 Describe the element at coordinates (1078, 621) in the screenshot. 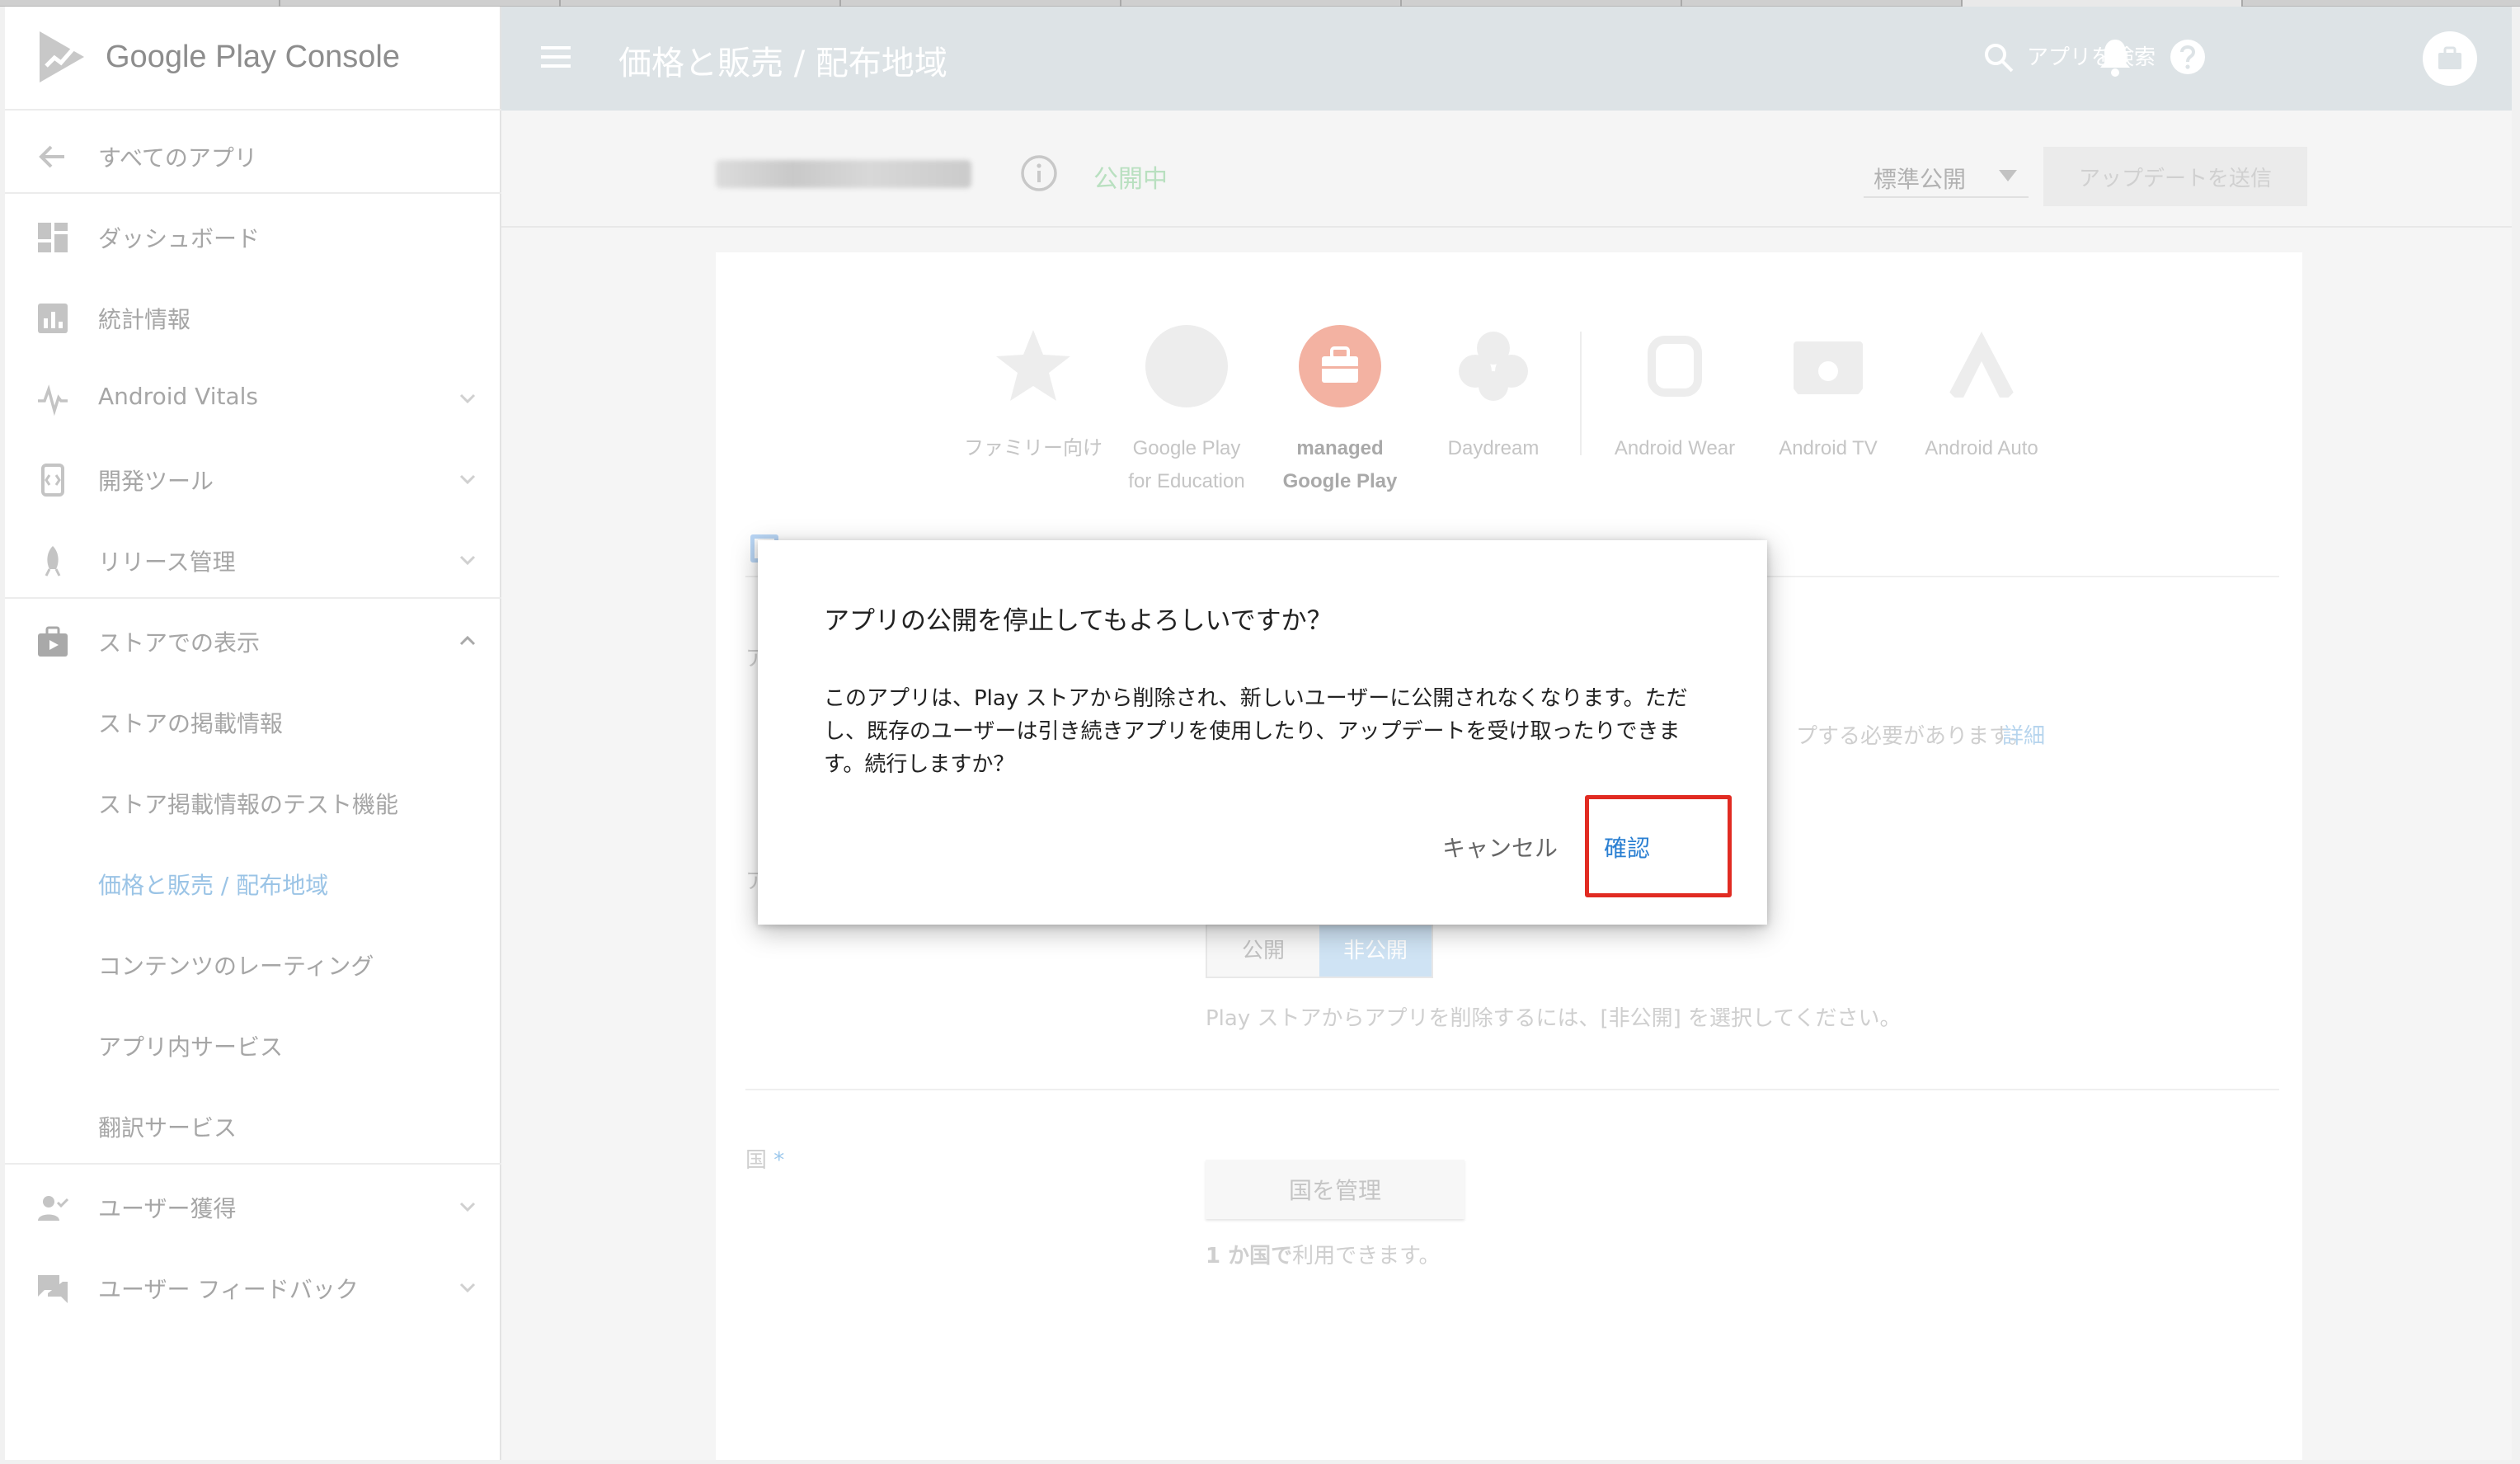

I see `dialog-title: アプリの公開を停止してもよろしいですか？` at that location.